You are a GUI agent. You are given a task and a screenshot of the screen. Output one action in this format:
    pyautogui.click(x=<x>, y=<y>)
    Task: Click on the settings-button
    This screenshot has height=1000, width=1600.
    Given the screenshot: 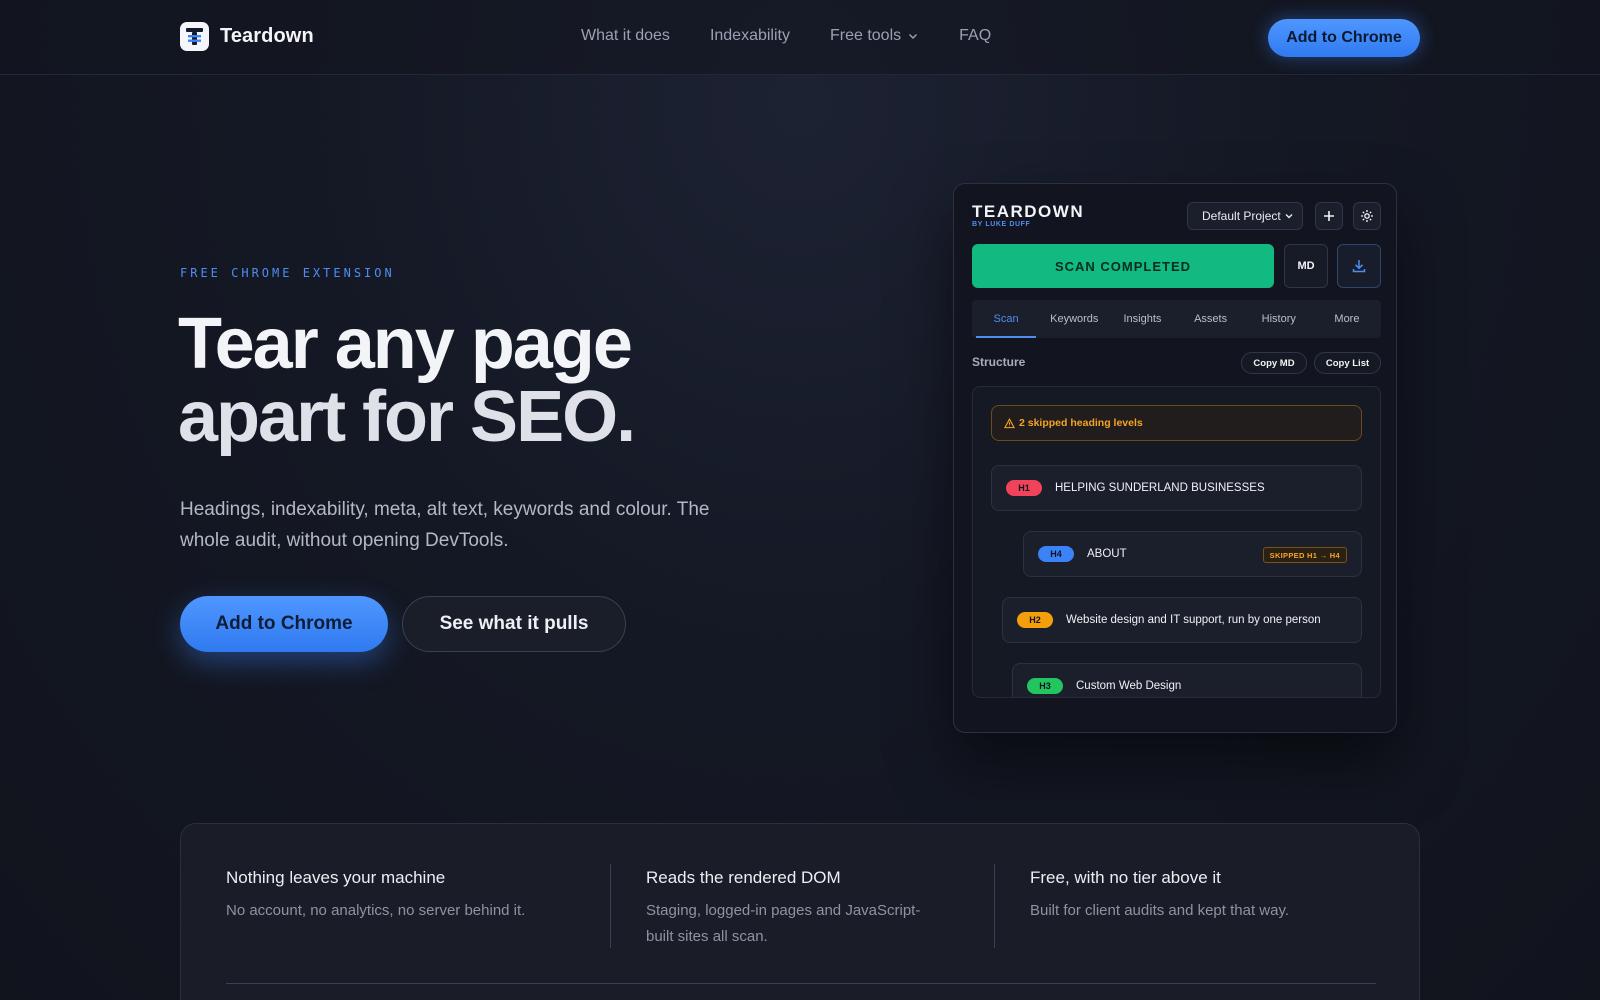 What is the action you would take?
    pyautogui.click(x=1367, y=216)
    